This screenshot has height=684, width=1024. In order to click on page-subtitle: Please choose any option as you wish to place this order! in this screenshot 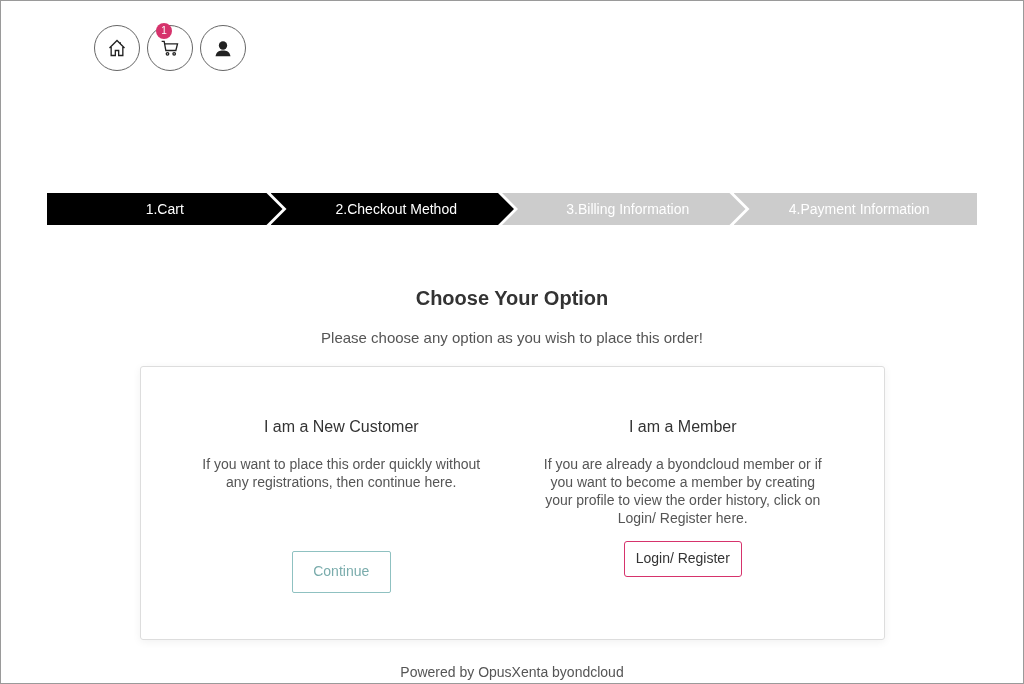, I will do `click(512, 338)`.